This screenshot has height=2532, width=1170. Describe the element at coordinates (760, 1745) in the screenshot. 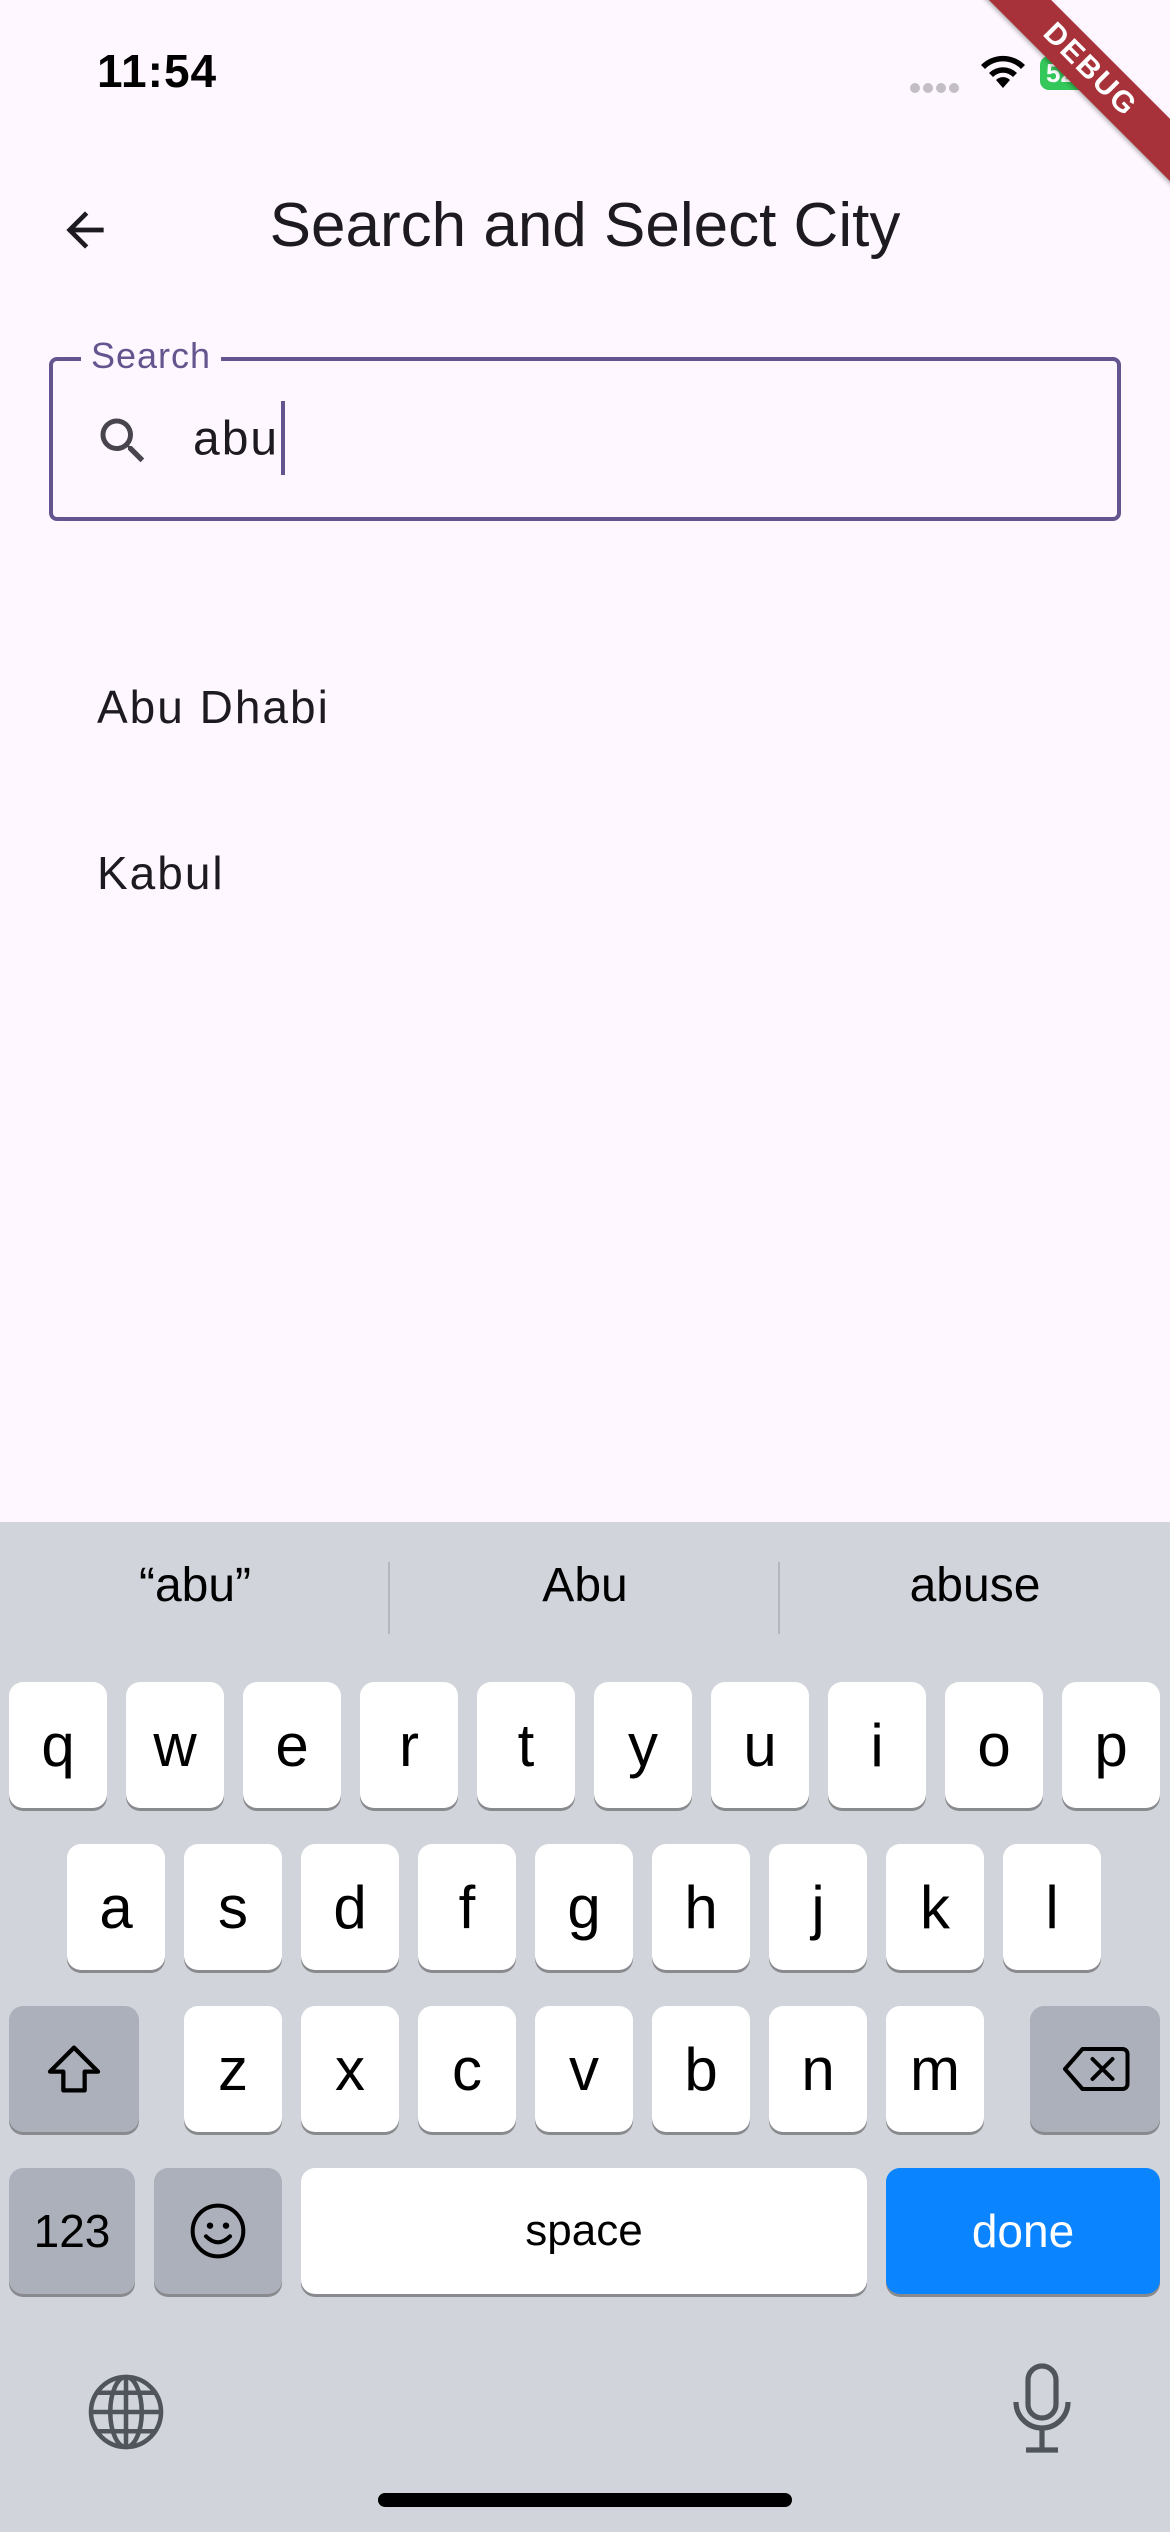

I see `key-u: u` at that location.